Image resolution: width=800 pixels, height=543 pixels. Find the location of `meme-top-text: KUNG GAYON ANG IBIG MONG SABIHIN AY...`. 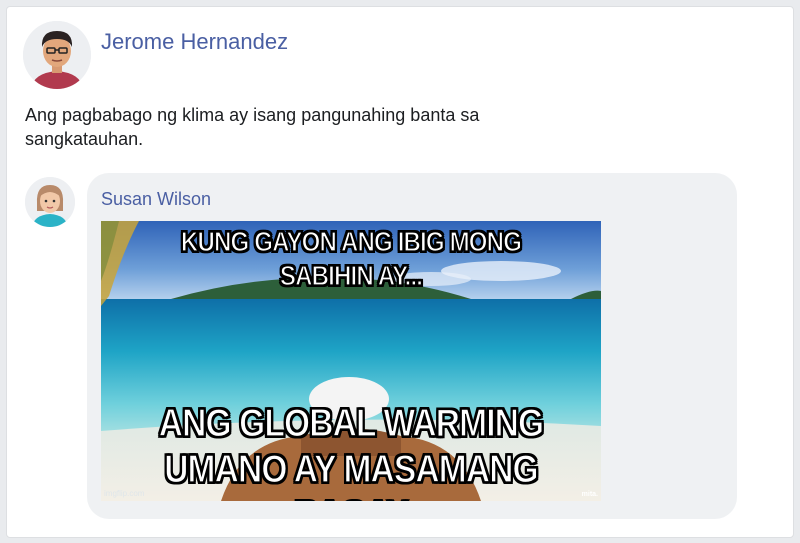

meme-top-text: KUNG GAYON ANG IBIG MONG SABIHIN AY... is located at coordinates (351, 258).